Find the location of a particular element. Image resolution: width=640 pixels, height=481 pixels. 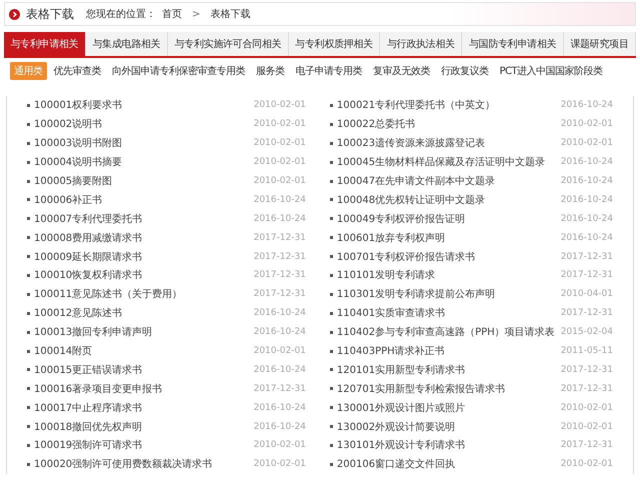

form-link: 100008费用减缴请求书 is located at coordinates (141, 237).